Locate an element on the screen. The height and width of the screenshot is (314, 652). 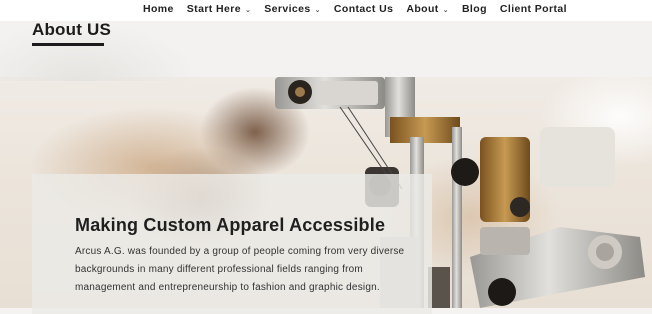
nav-item-client-portal: Client Portal is located at coordinates (533, 9).